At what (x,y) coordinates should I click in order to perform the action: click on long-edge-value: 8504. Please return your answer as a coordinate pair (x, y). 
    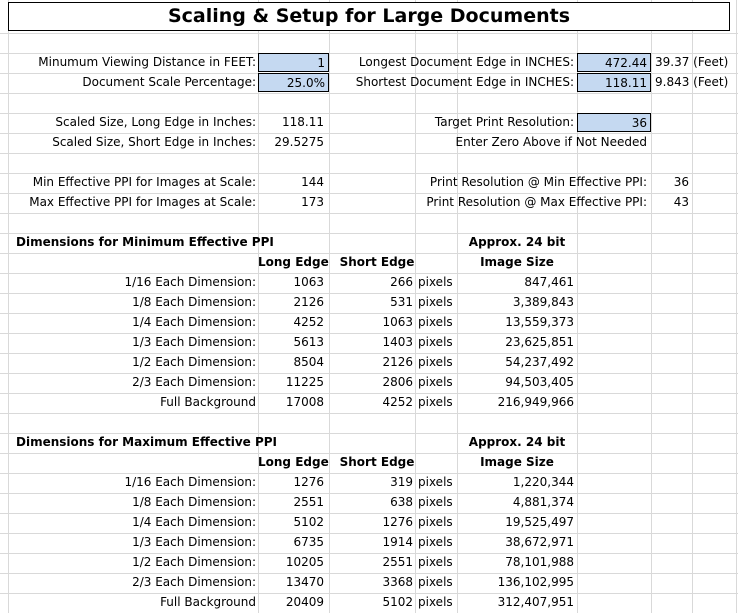
    Looking at the image, I should click on (308, 362).